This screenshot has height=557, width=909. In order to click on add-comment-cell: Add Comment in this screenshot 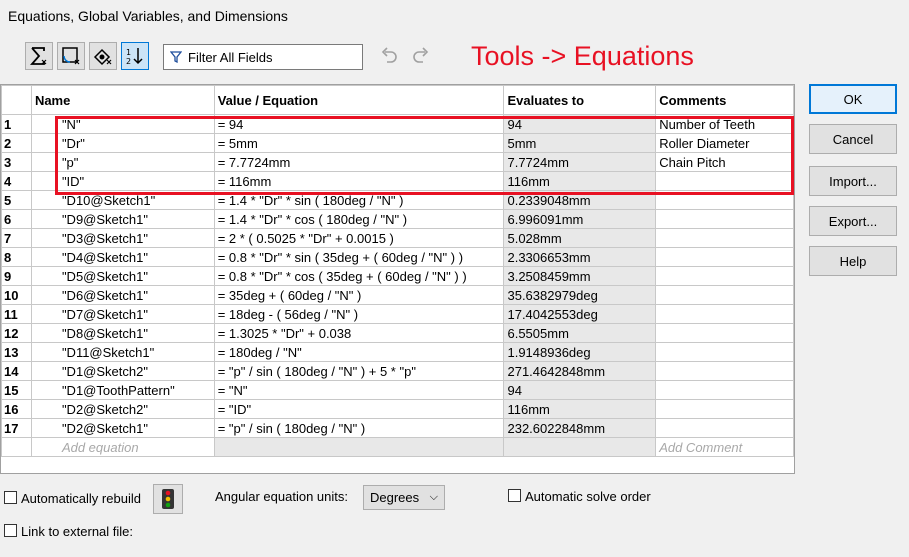, I will do `click(724, 447)`.